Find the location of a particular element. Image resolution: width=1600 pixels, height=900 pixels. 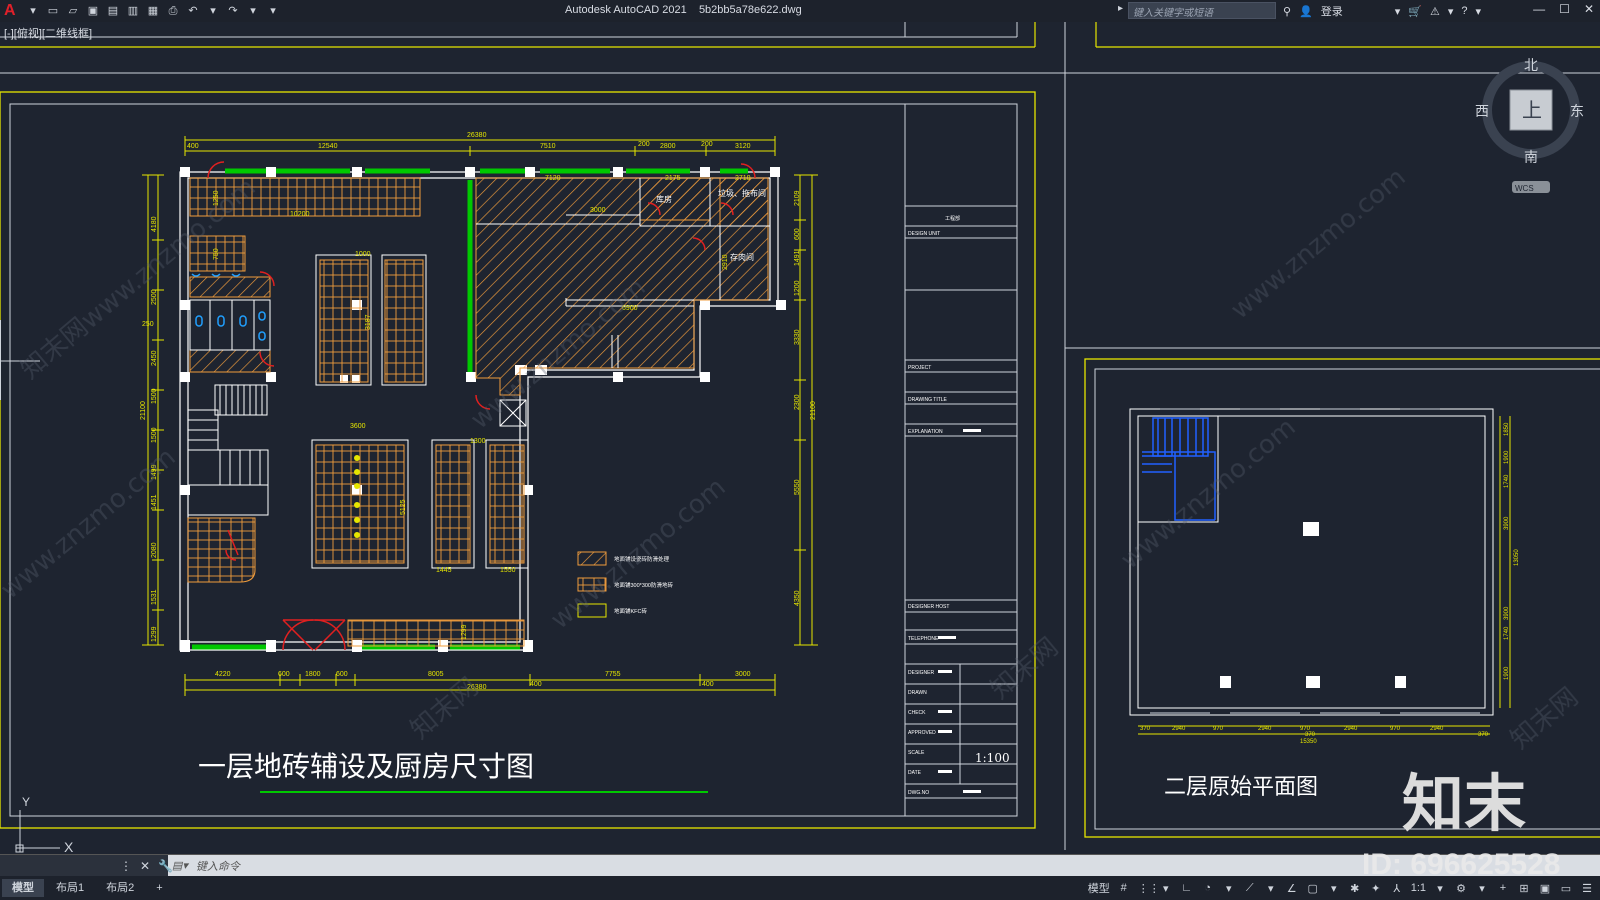

quick-properties-icon: ▣ is located at coordinates (1545, 888).